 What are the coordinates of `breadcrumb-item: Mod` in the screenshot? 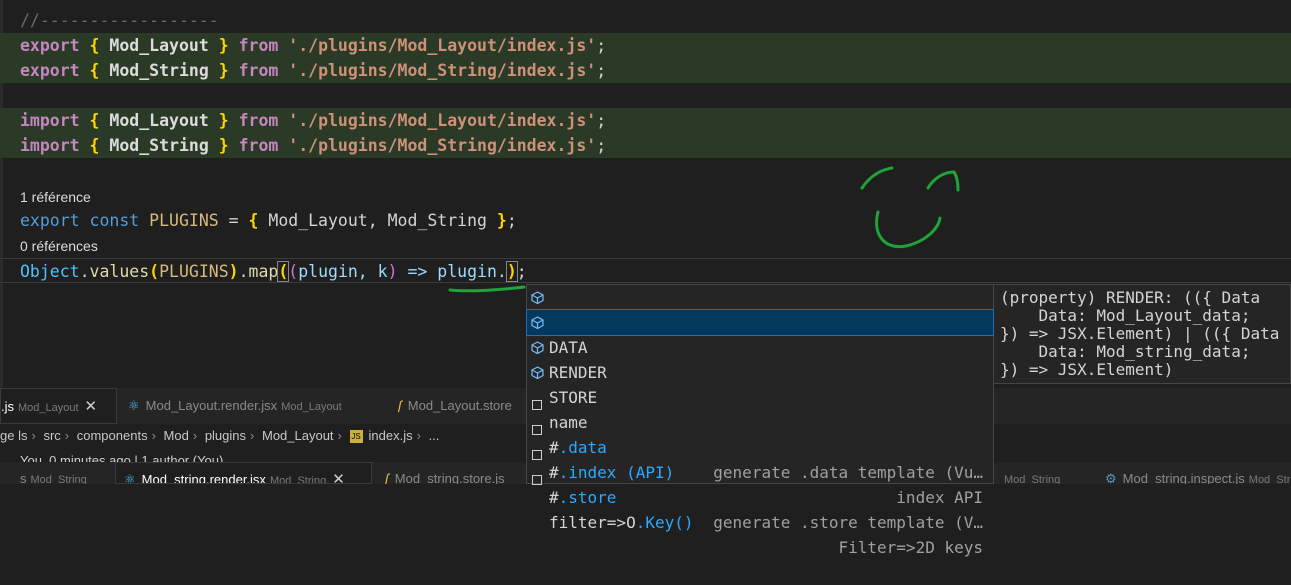 It's located at (176, 435).